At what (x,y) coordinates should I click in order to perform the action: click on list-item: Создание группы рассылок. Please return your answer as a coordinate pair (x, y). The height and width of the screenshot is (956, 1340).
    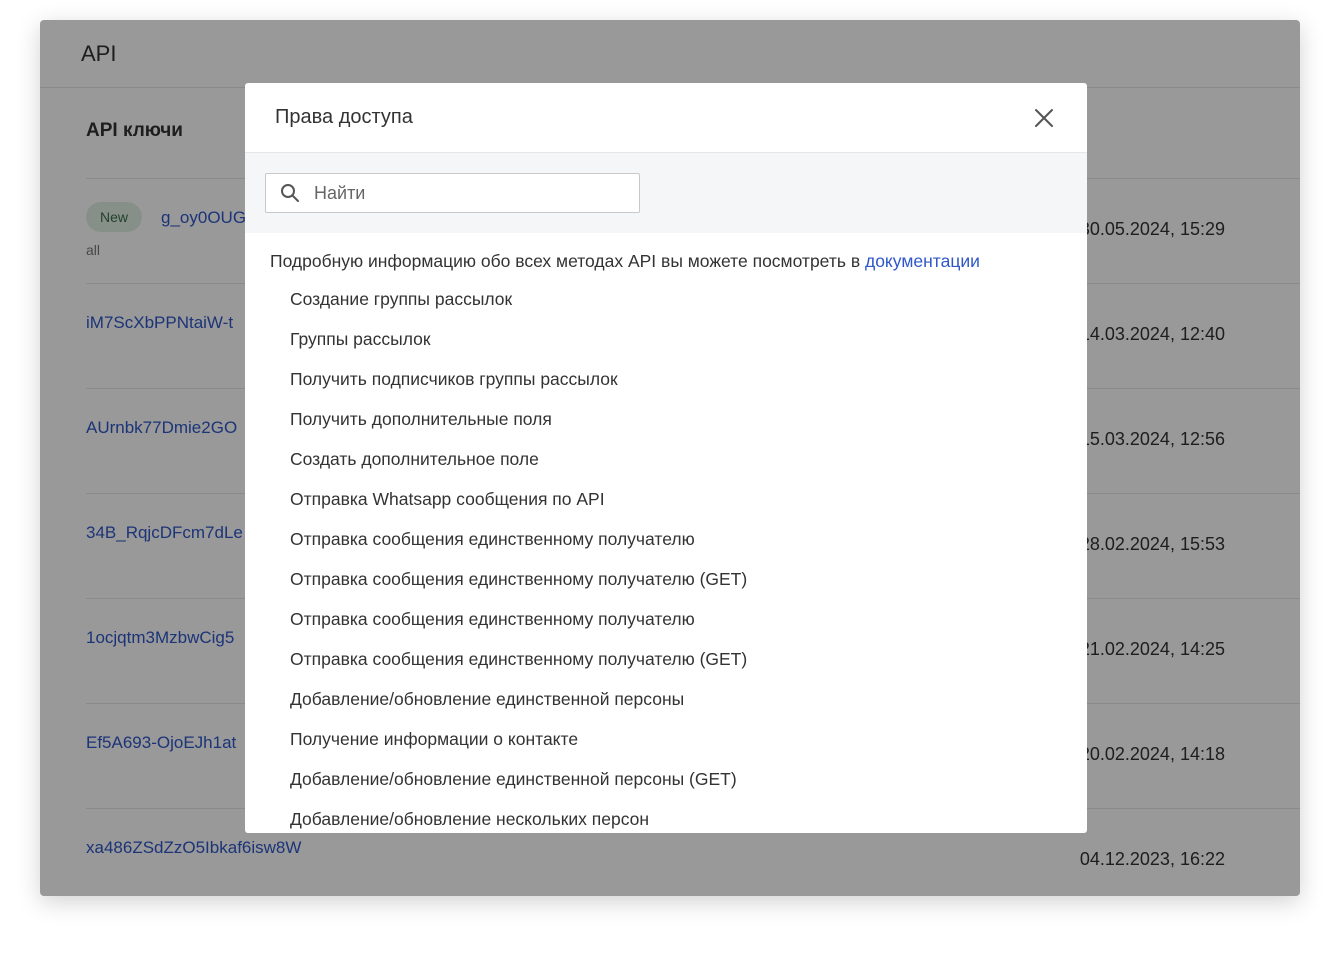
    Looking at the image, I should click on (688, 306).